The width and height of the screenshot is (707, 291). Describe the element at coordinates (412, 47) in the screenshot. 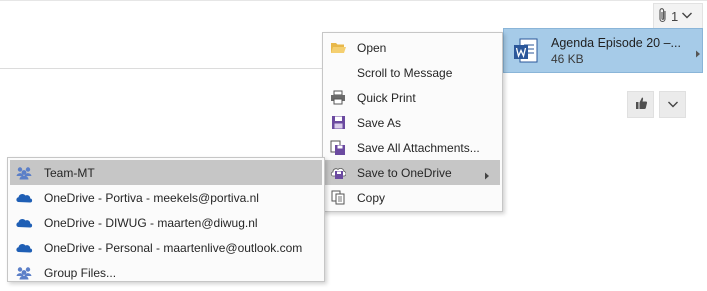

I see `menu-item-open: Open` at that location.